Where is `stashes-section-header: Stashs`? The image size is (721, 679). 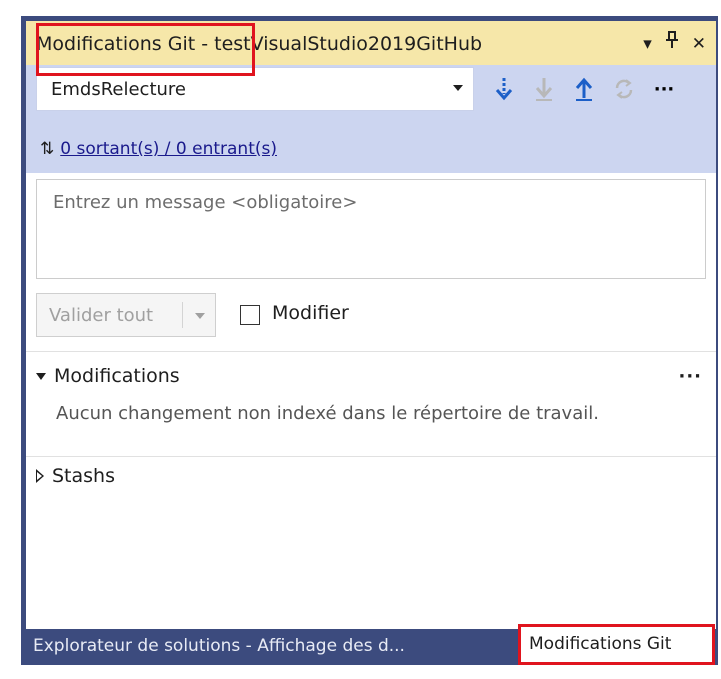
stashes-section-header: Stashs is located at coordinates (75, 476).